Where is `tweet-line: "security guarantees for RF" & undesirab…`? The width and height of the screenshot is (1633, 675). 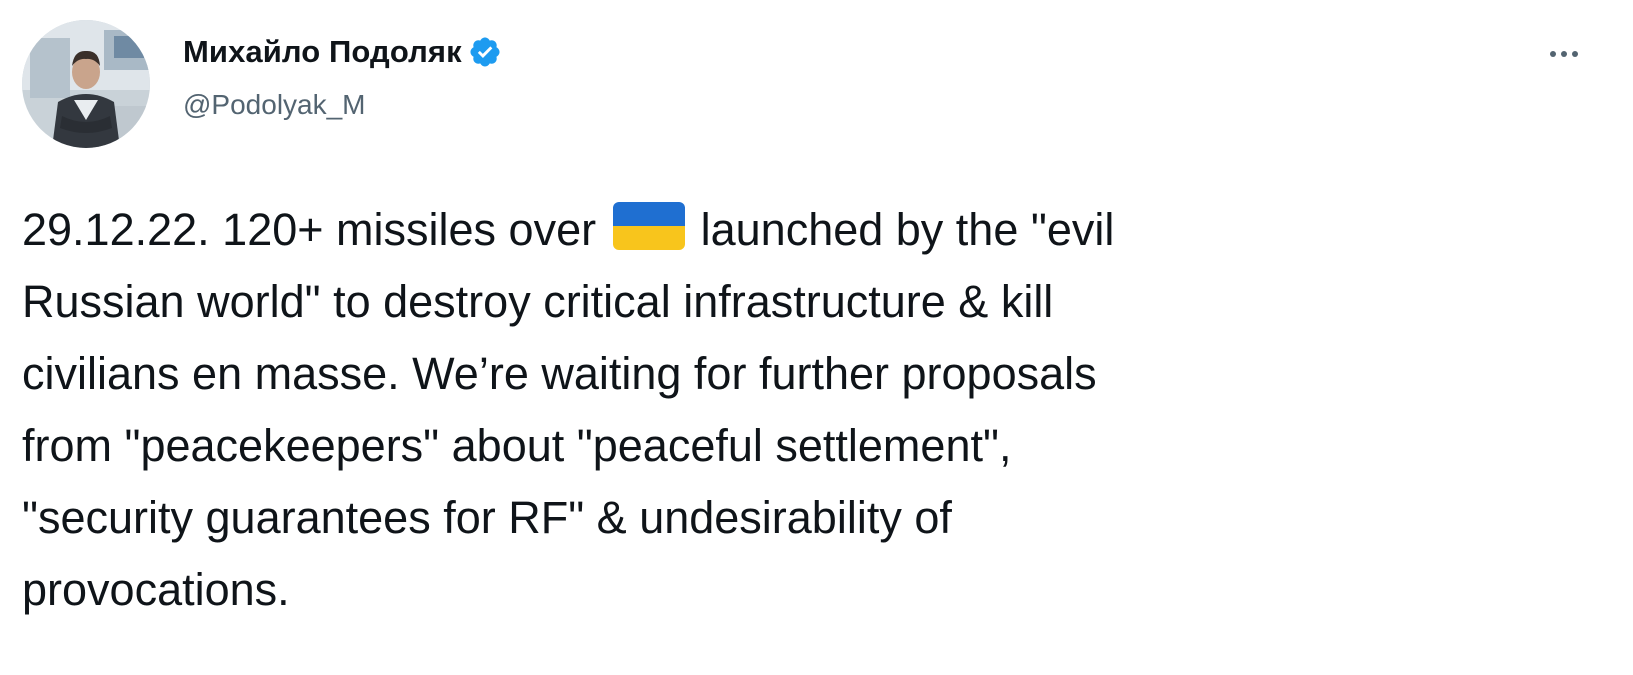 tweet-line: "security guarantees for RF" & undesirab… is located at coordinates (487, 517).